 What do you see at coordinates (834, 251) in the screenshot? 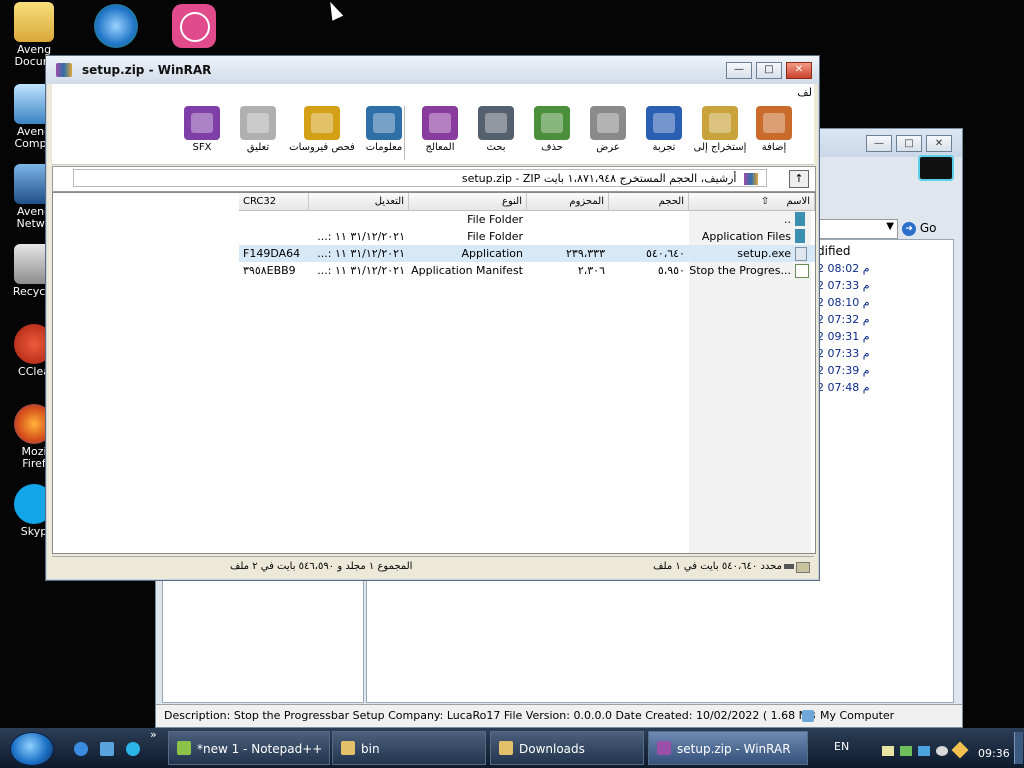
I see `column-header-modified: dified` at bounding box center [834, 251].